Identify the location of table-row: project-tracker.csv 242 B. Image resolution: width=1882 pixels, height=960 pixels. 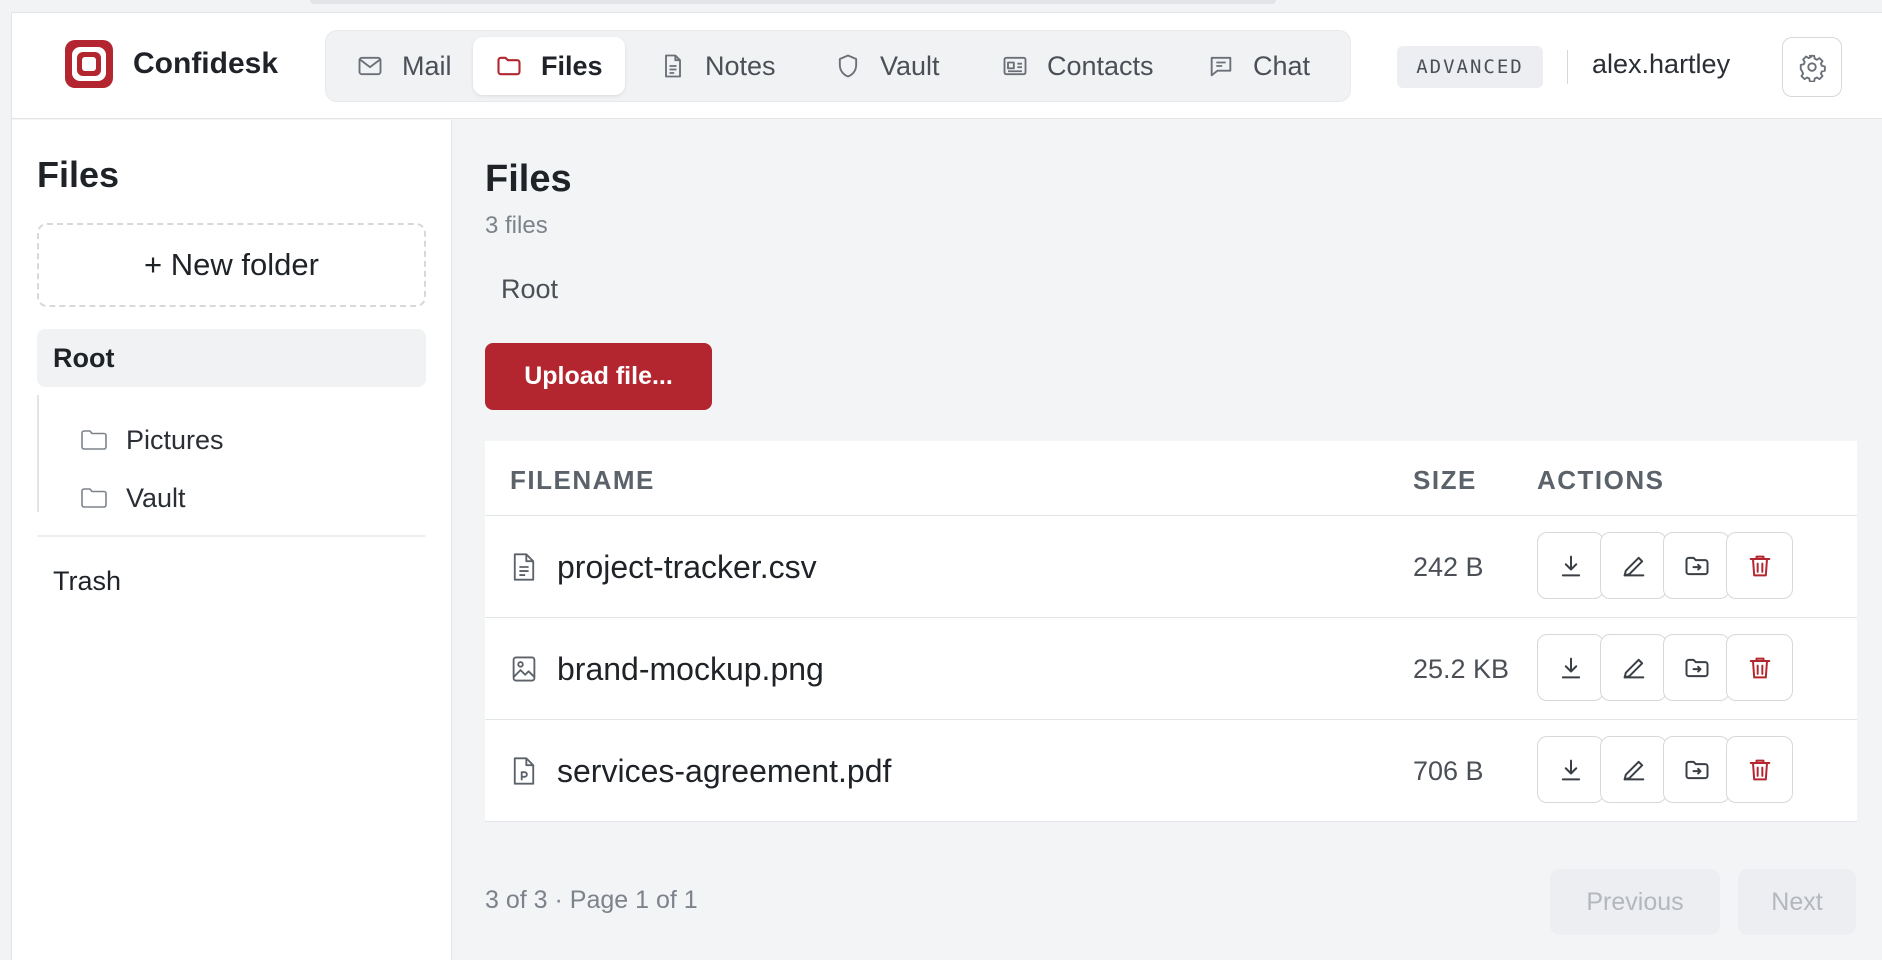
(1171, 567).